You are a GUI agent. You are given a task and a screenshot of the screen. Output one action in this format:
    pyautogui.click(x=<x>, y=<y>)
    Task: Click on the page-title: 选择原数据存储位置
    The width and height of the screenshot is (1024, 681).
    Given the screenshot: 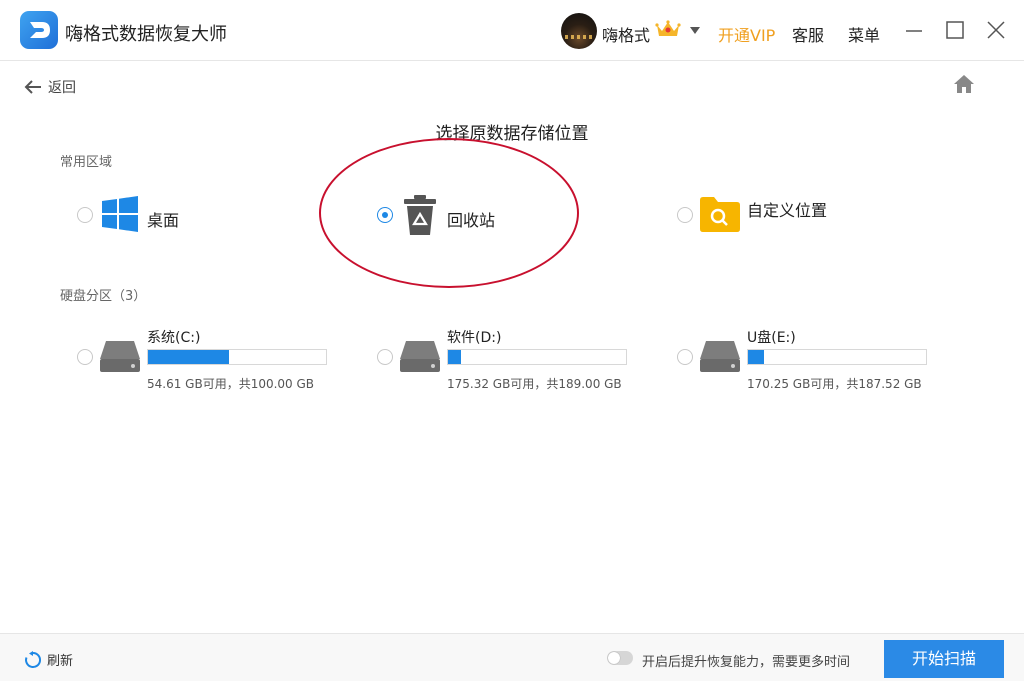 What is the action you would take?
    pyautogui.click(x=512, y=134)
    